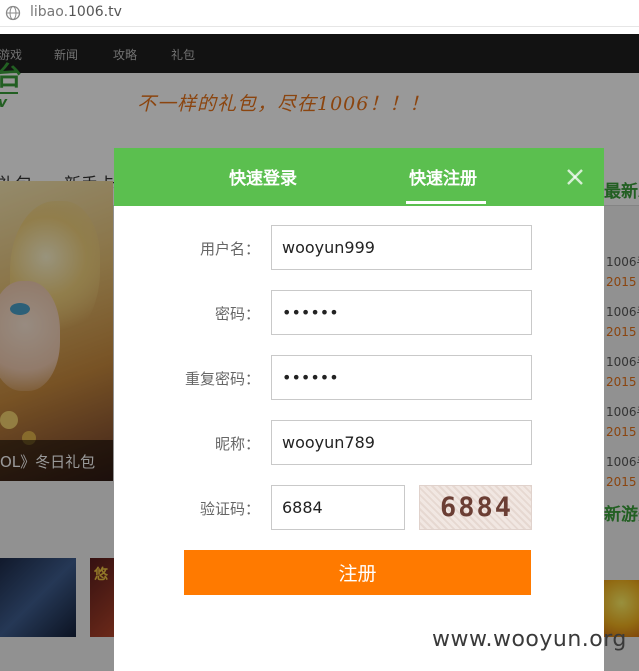 The image size is (639, 671). I want to click on nickname-label: 昵称：, so click(237, 444).